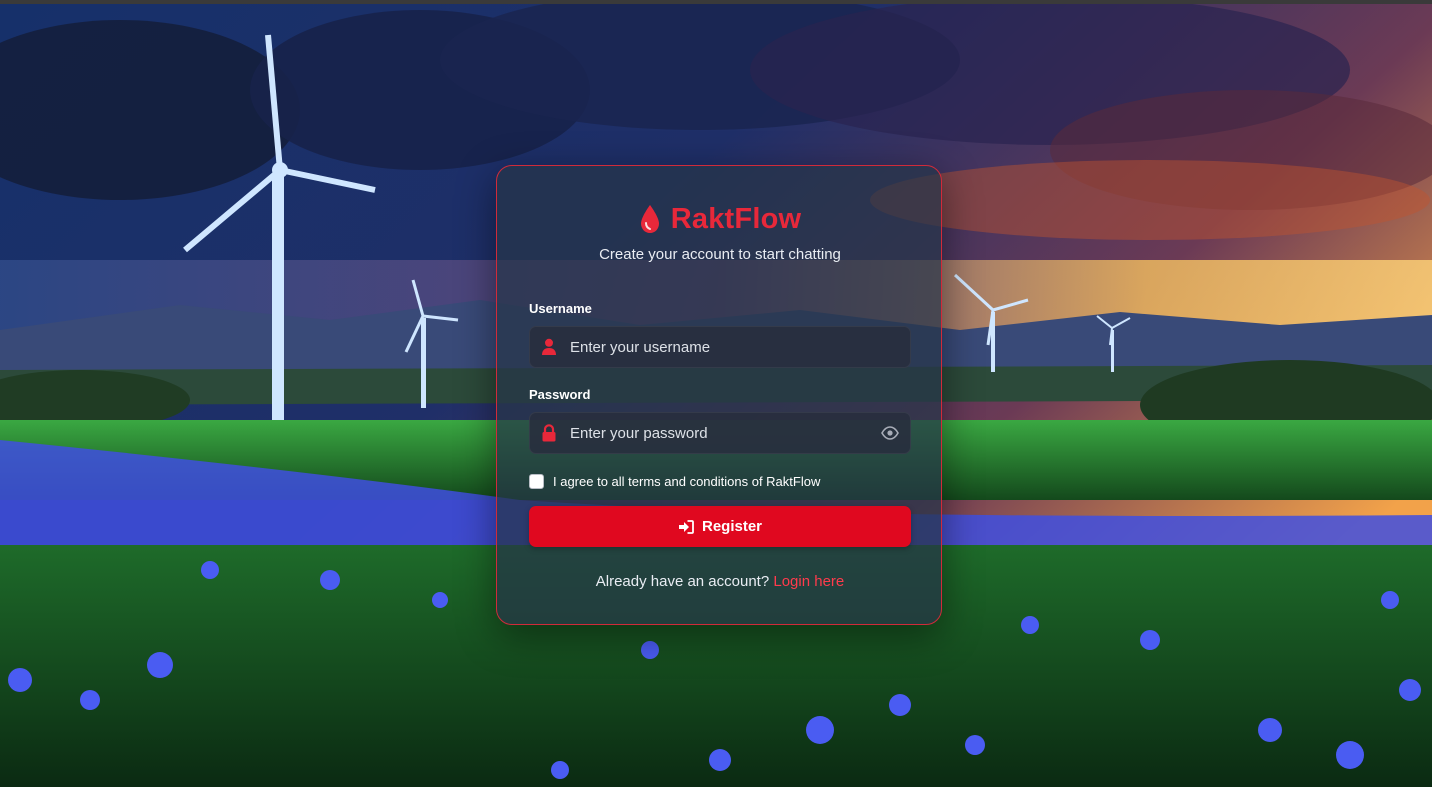 The width and height of the screenshot is (1432, 787). Describe the element at coordinates (732, 526) in the screenshot. I see `register-button-label: Register` at that location.